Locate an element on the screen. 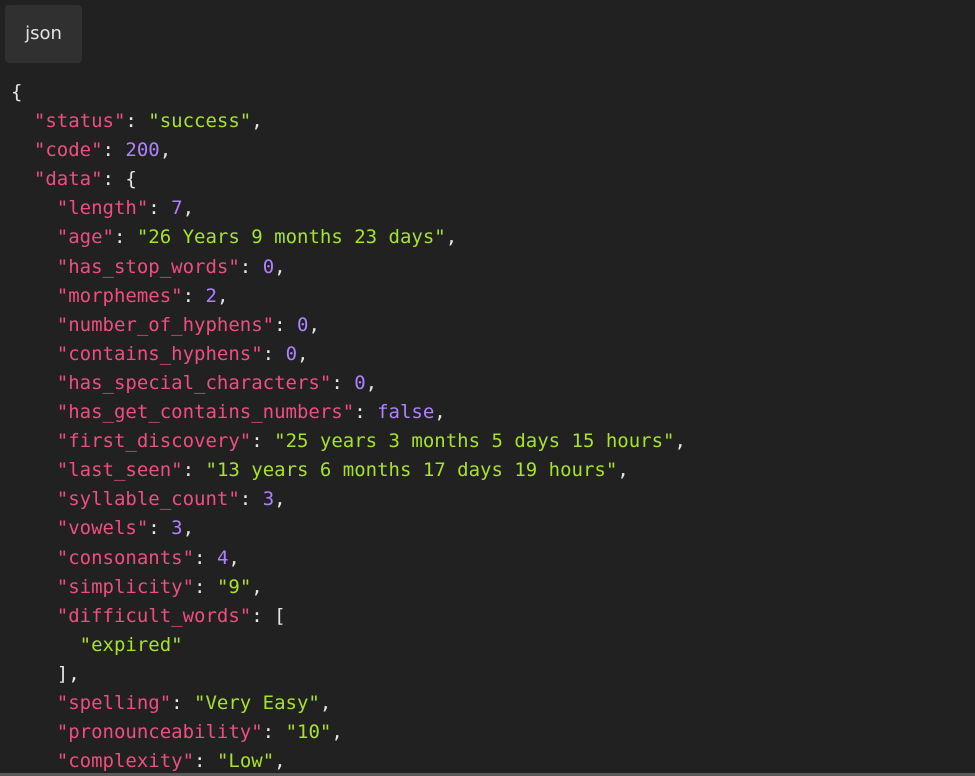  json-string: "25 years 3 months 5 days 15 hours" is located at coordinates (474, 441).